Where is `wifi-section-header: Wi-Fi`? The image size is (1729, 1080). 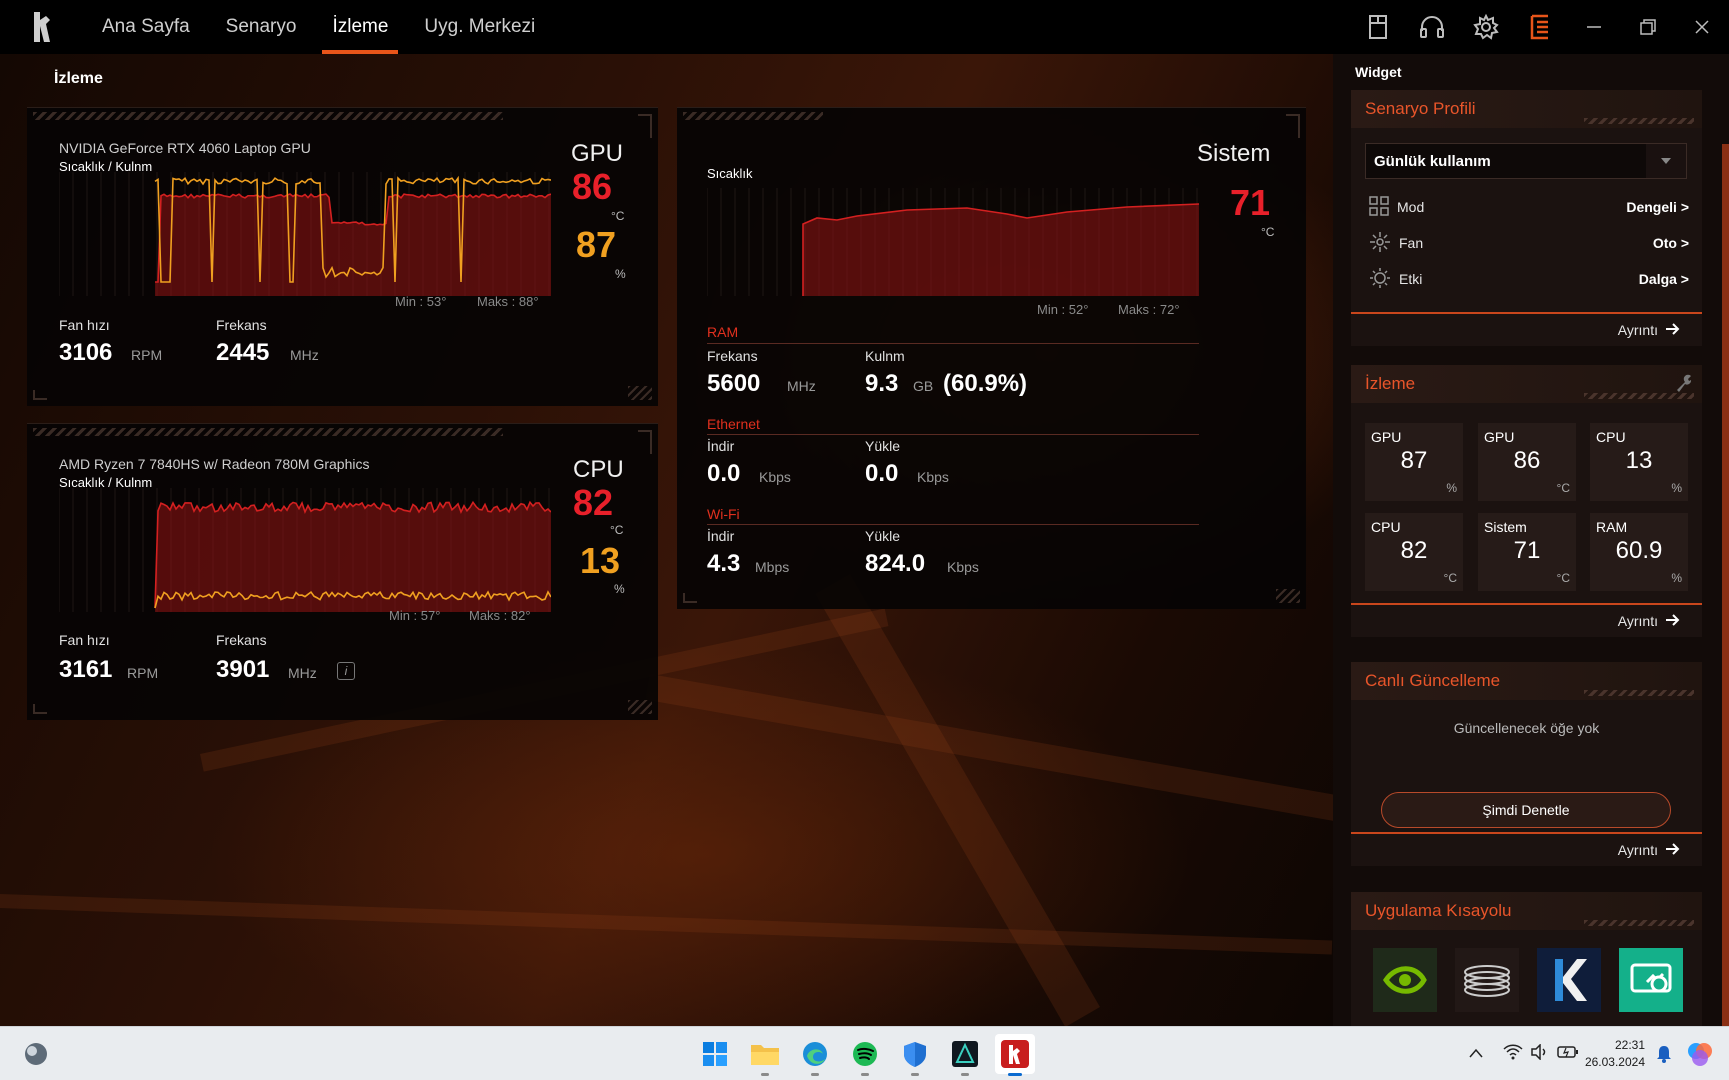 wifi-section-header: Wi-Fi is located at coordinates (723, 514).